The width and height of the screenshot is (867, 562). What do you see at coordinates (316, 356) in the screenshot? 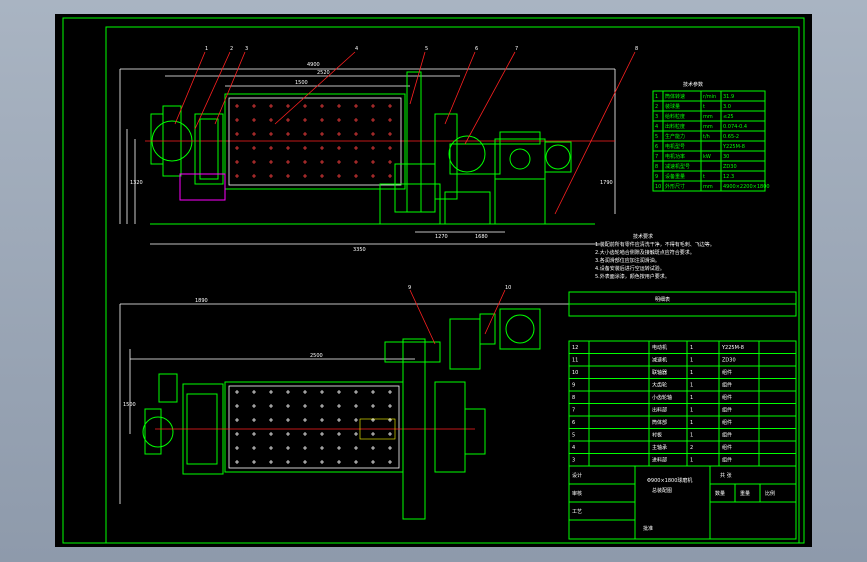
I see `top-dim-label: 2500` at bounding box center [316, 356].